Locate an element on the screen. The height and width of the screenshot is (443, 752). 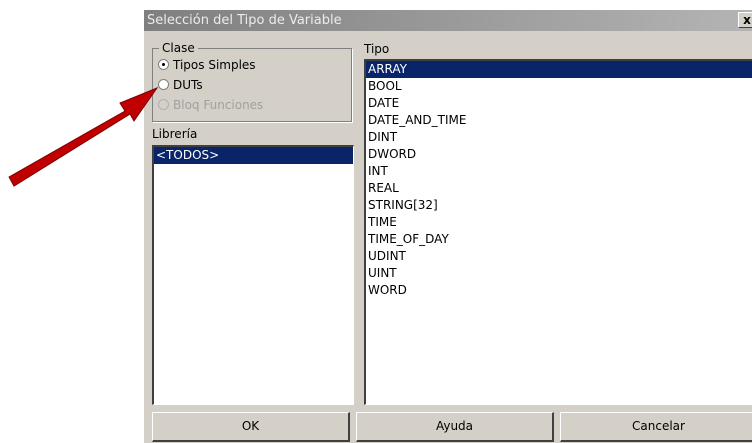
red-arrow-annotation is located at coordinates (83, 136).